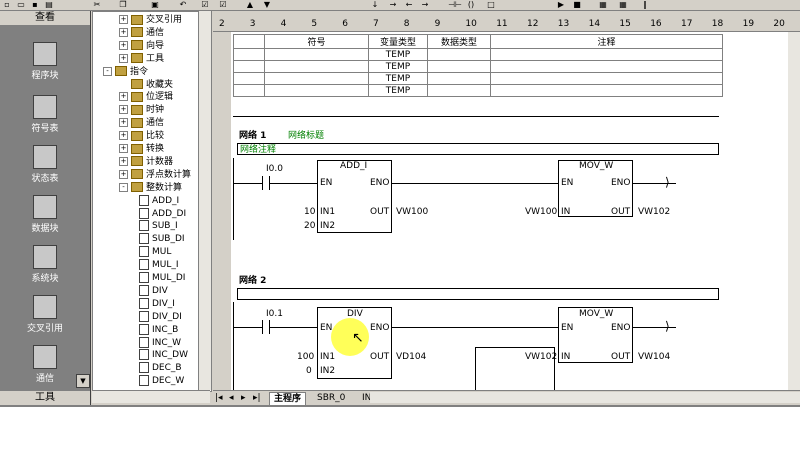  Describe the element at coordinates (205, 4) in the screenshot. I see `compile-icon: ☑` at that location.